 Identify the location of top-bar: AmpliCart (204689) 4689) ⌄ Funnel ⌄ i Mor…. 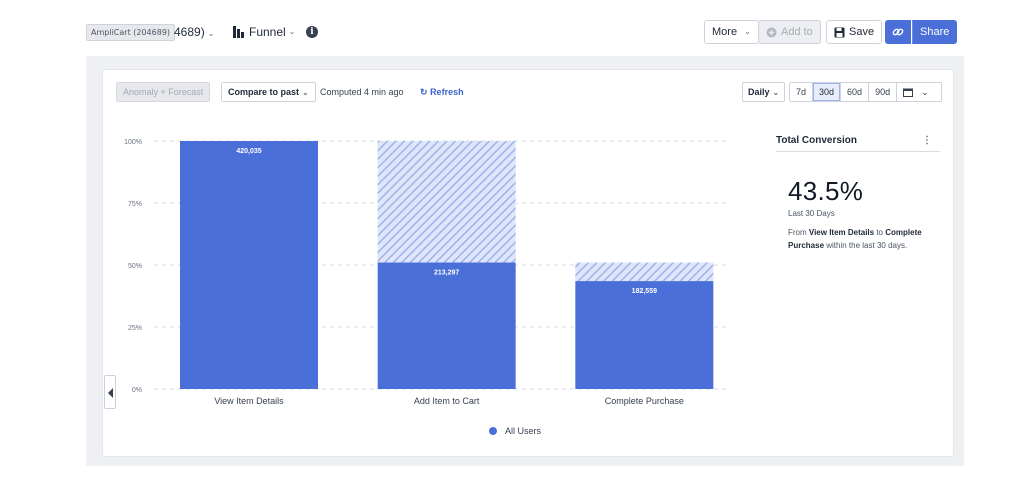
(512, 28).